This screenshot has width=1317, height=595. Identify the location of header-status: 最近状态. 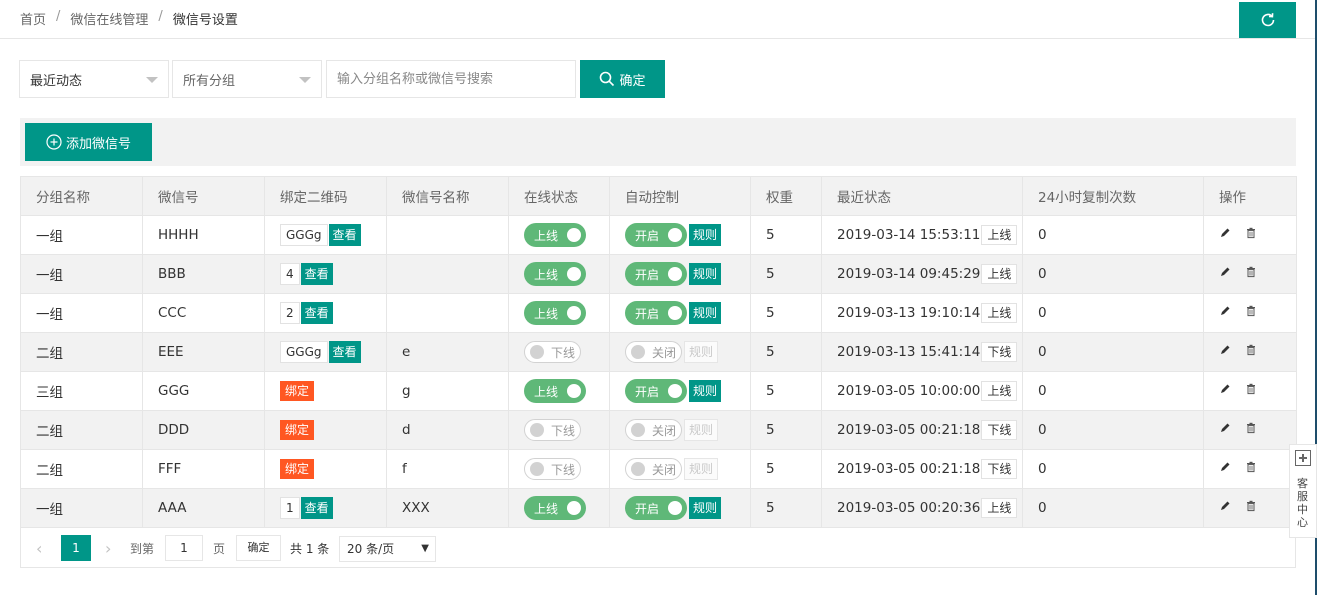
(922, 196).